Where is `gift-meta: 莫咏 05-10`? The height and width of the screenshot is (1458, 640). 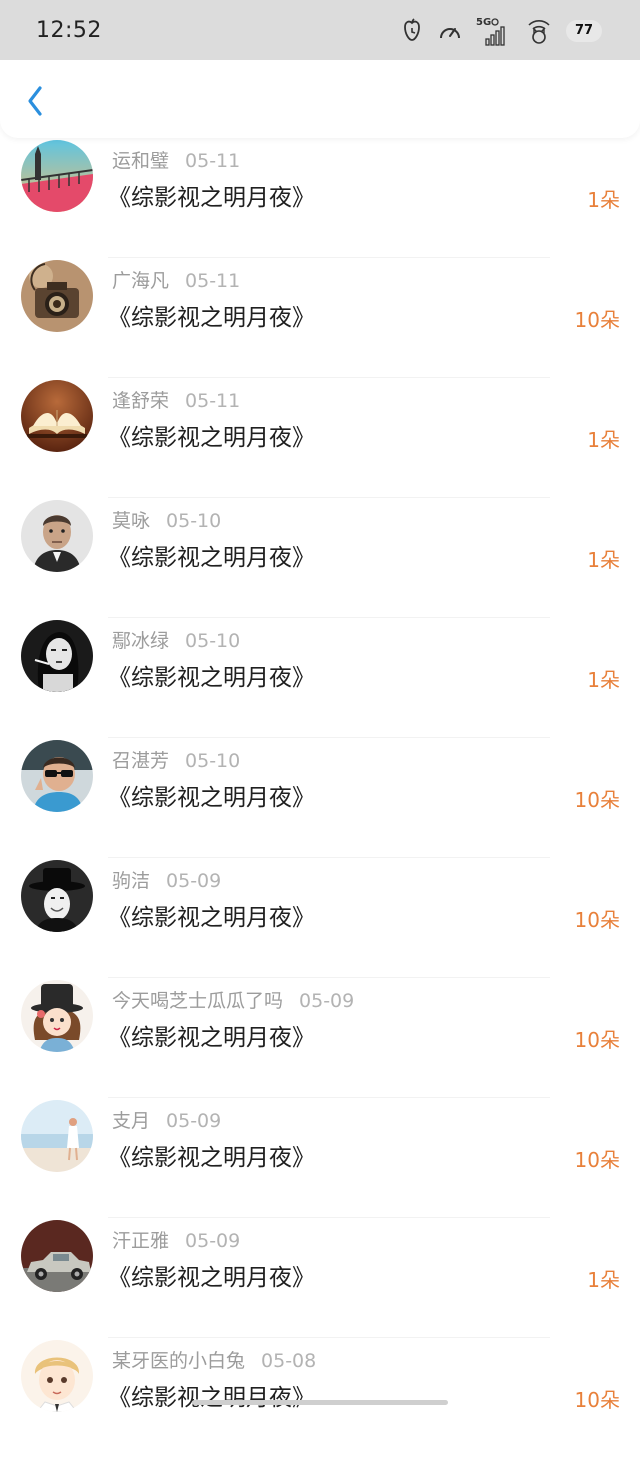
gift-meta: 莫咏 05-10 is located at coordinates (166, 519).